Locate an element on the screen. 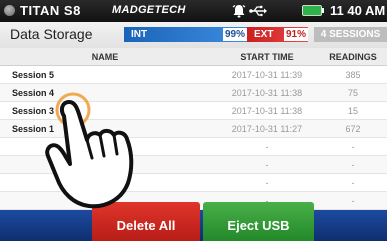 Image resolution: width=387 pixels, height=249 pixels. column-header-name: NAME is located at coordinates (105, 57).